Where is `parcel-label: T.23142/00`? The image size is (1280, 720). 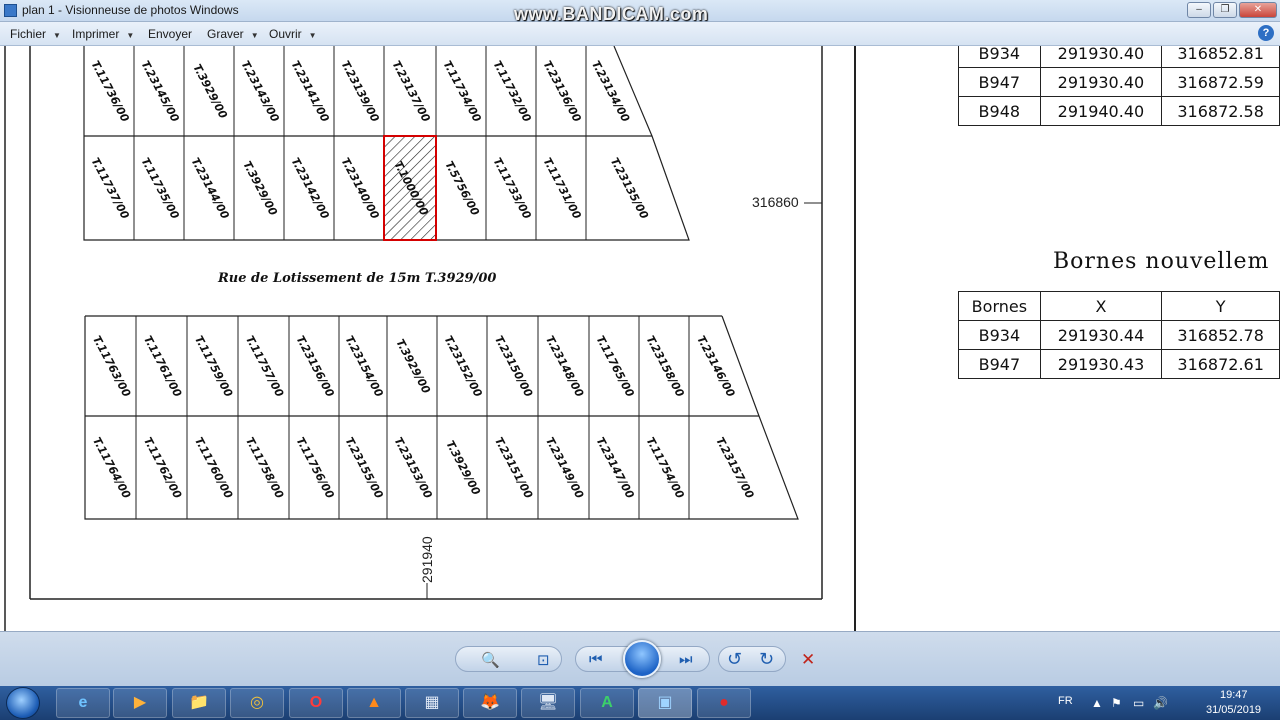 parcel-label: T.23142/00 is located at coordinates (310, 189).